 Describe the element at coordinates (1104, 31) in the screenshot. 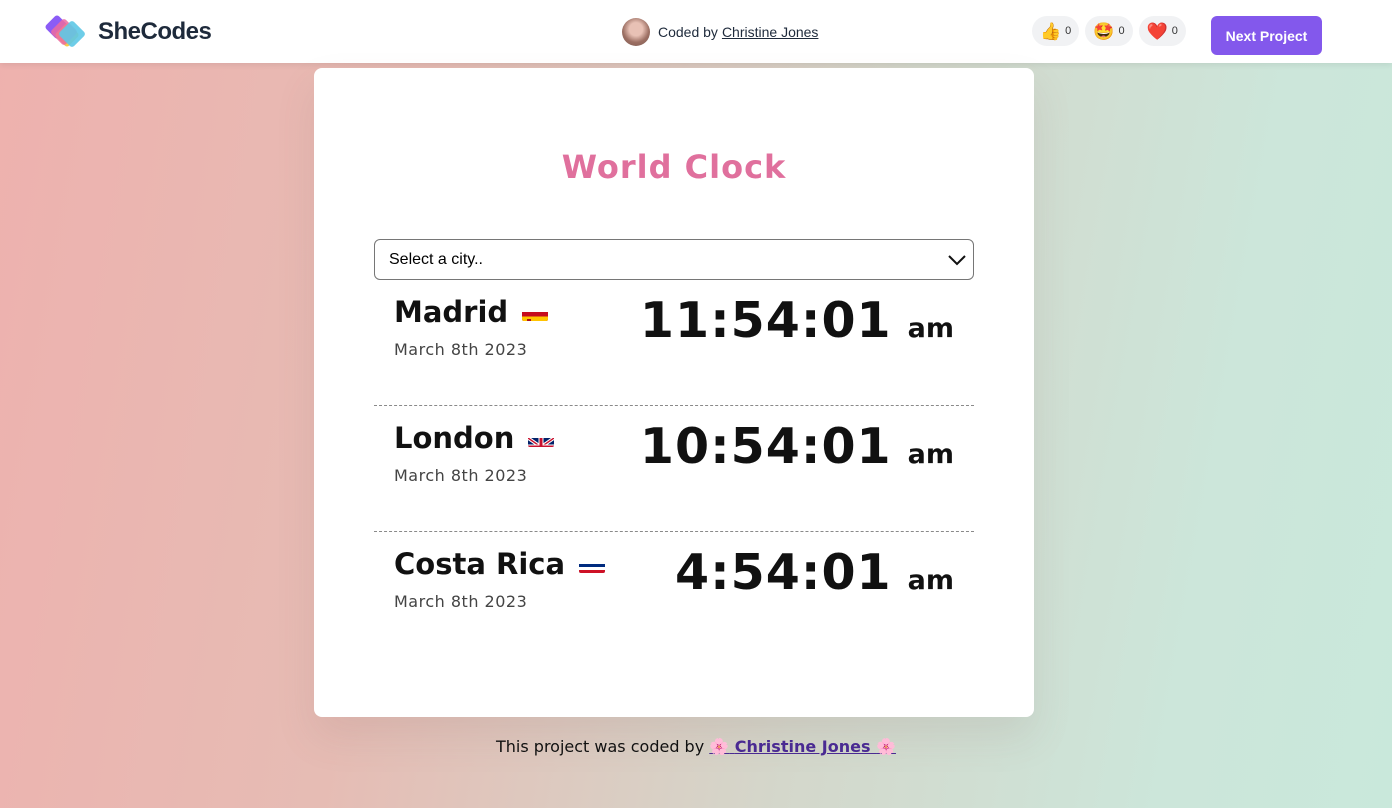

I see `star-struck-icon: 🤩` at that location.